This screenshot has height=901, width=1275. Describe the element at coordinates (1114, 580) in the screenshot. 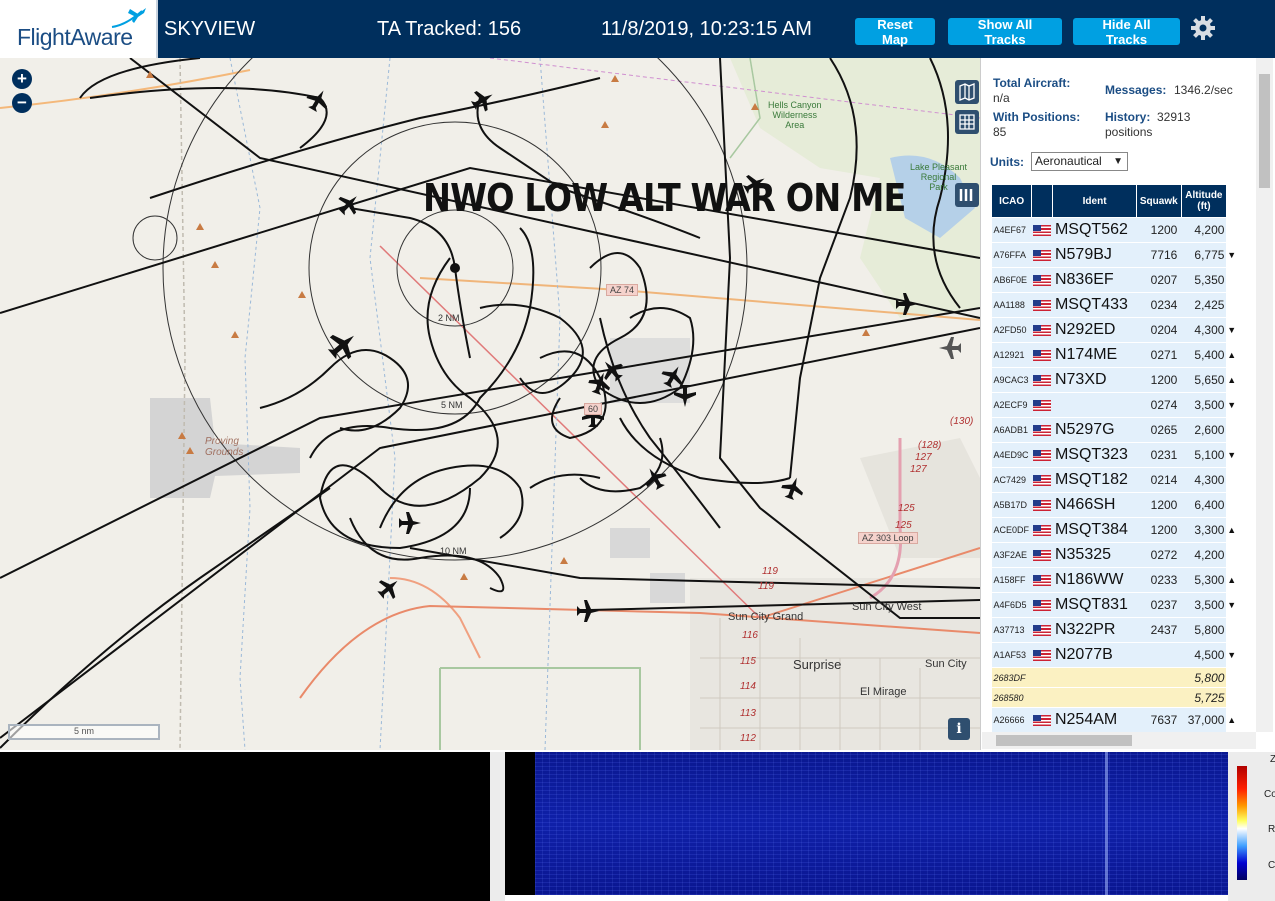

I see `aircraft-row: A158FF N186WW 0233 5,300 ▲` at that location.